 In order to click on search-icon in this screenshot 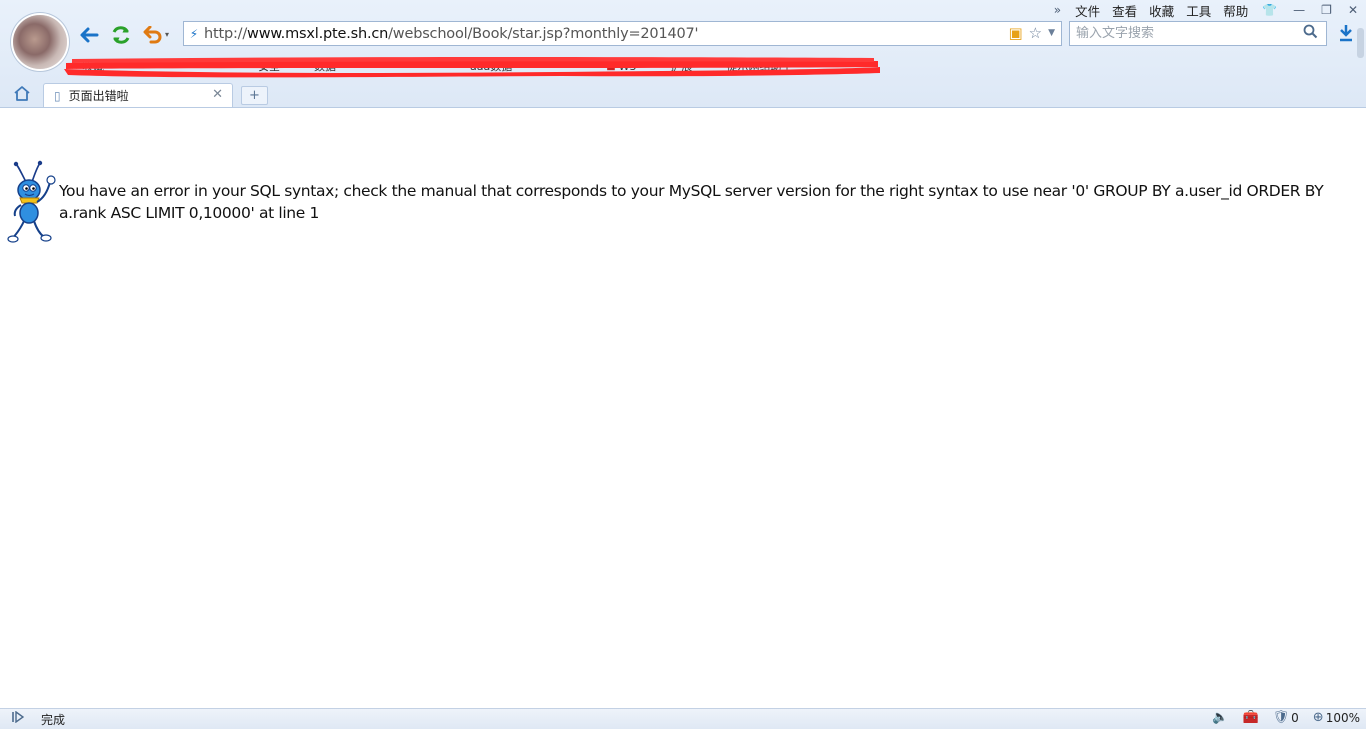, I will do `click(1310, 33)`.